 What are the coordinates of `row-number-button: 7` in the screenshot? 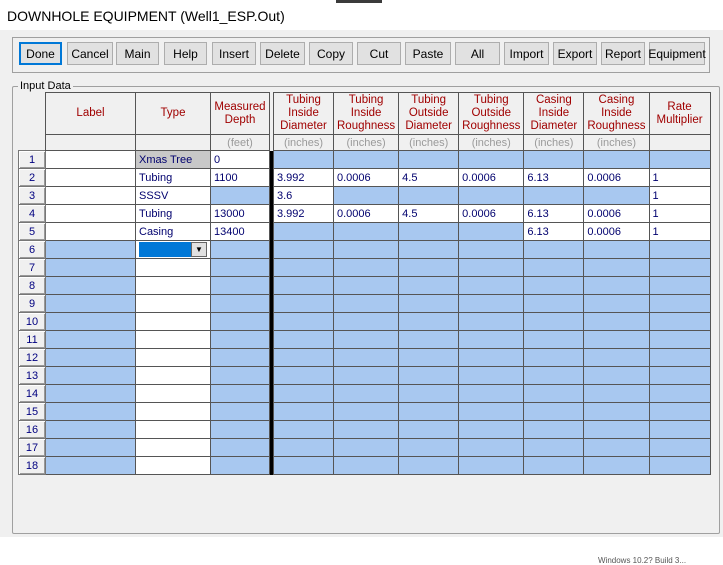 It's located at (32, 267).